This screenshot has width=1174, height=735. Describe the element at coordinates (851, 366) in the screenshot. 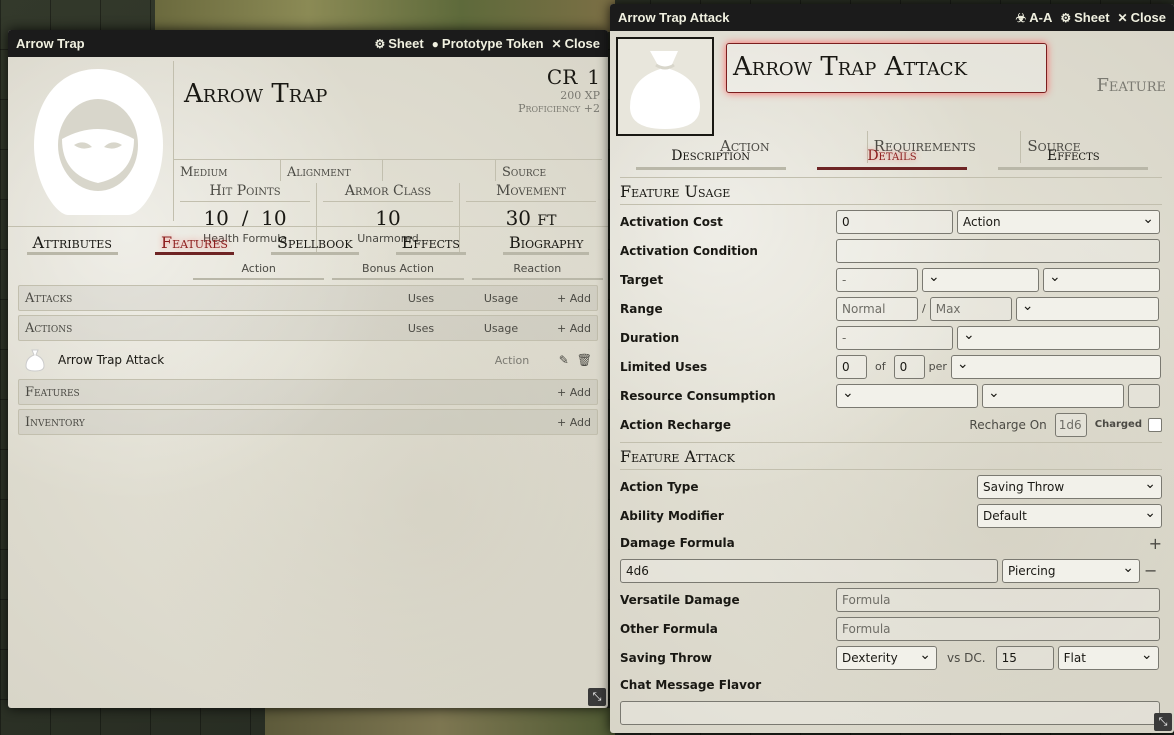

I see `uses-value-input: 0` at that location.